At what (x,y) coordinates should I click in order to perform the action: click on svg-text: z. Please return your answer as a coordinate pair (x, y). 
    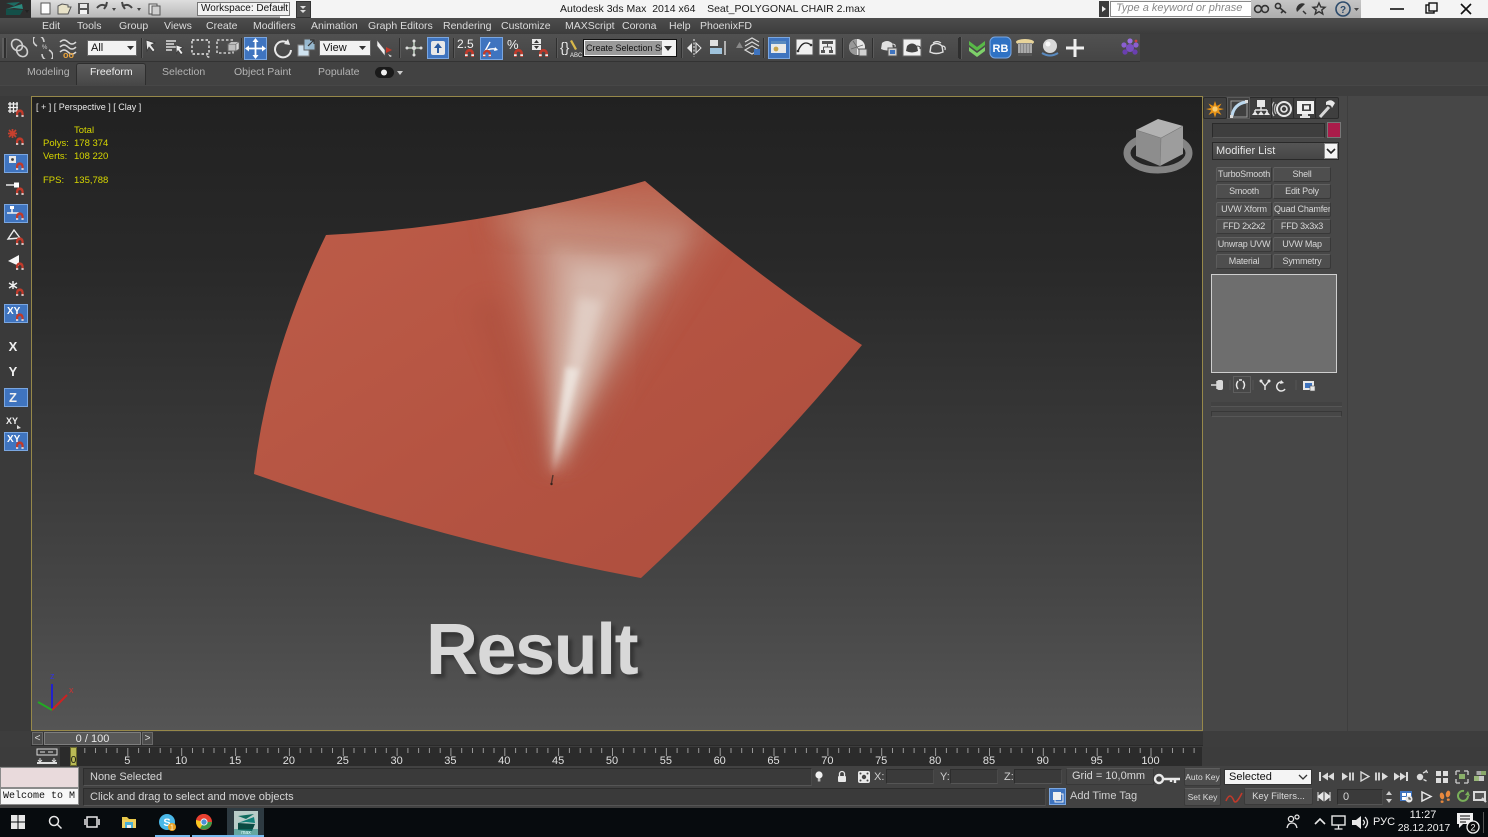
    Looking at the image, I should click on (52, 676).